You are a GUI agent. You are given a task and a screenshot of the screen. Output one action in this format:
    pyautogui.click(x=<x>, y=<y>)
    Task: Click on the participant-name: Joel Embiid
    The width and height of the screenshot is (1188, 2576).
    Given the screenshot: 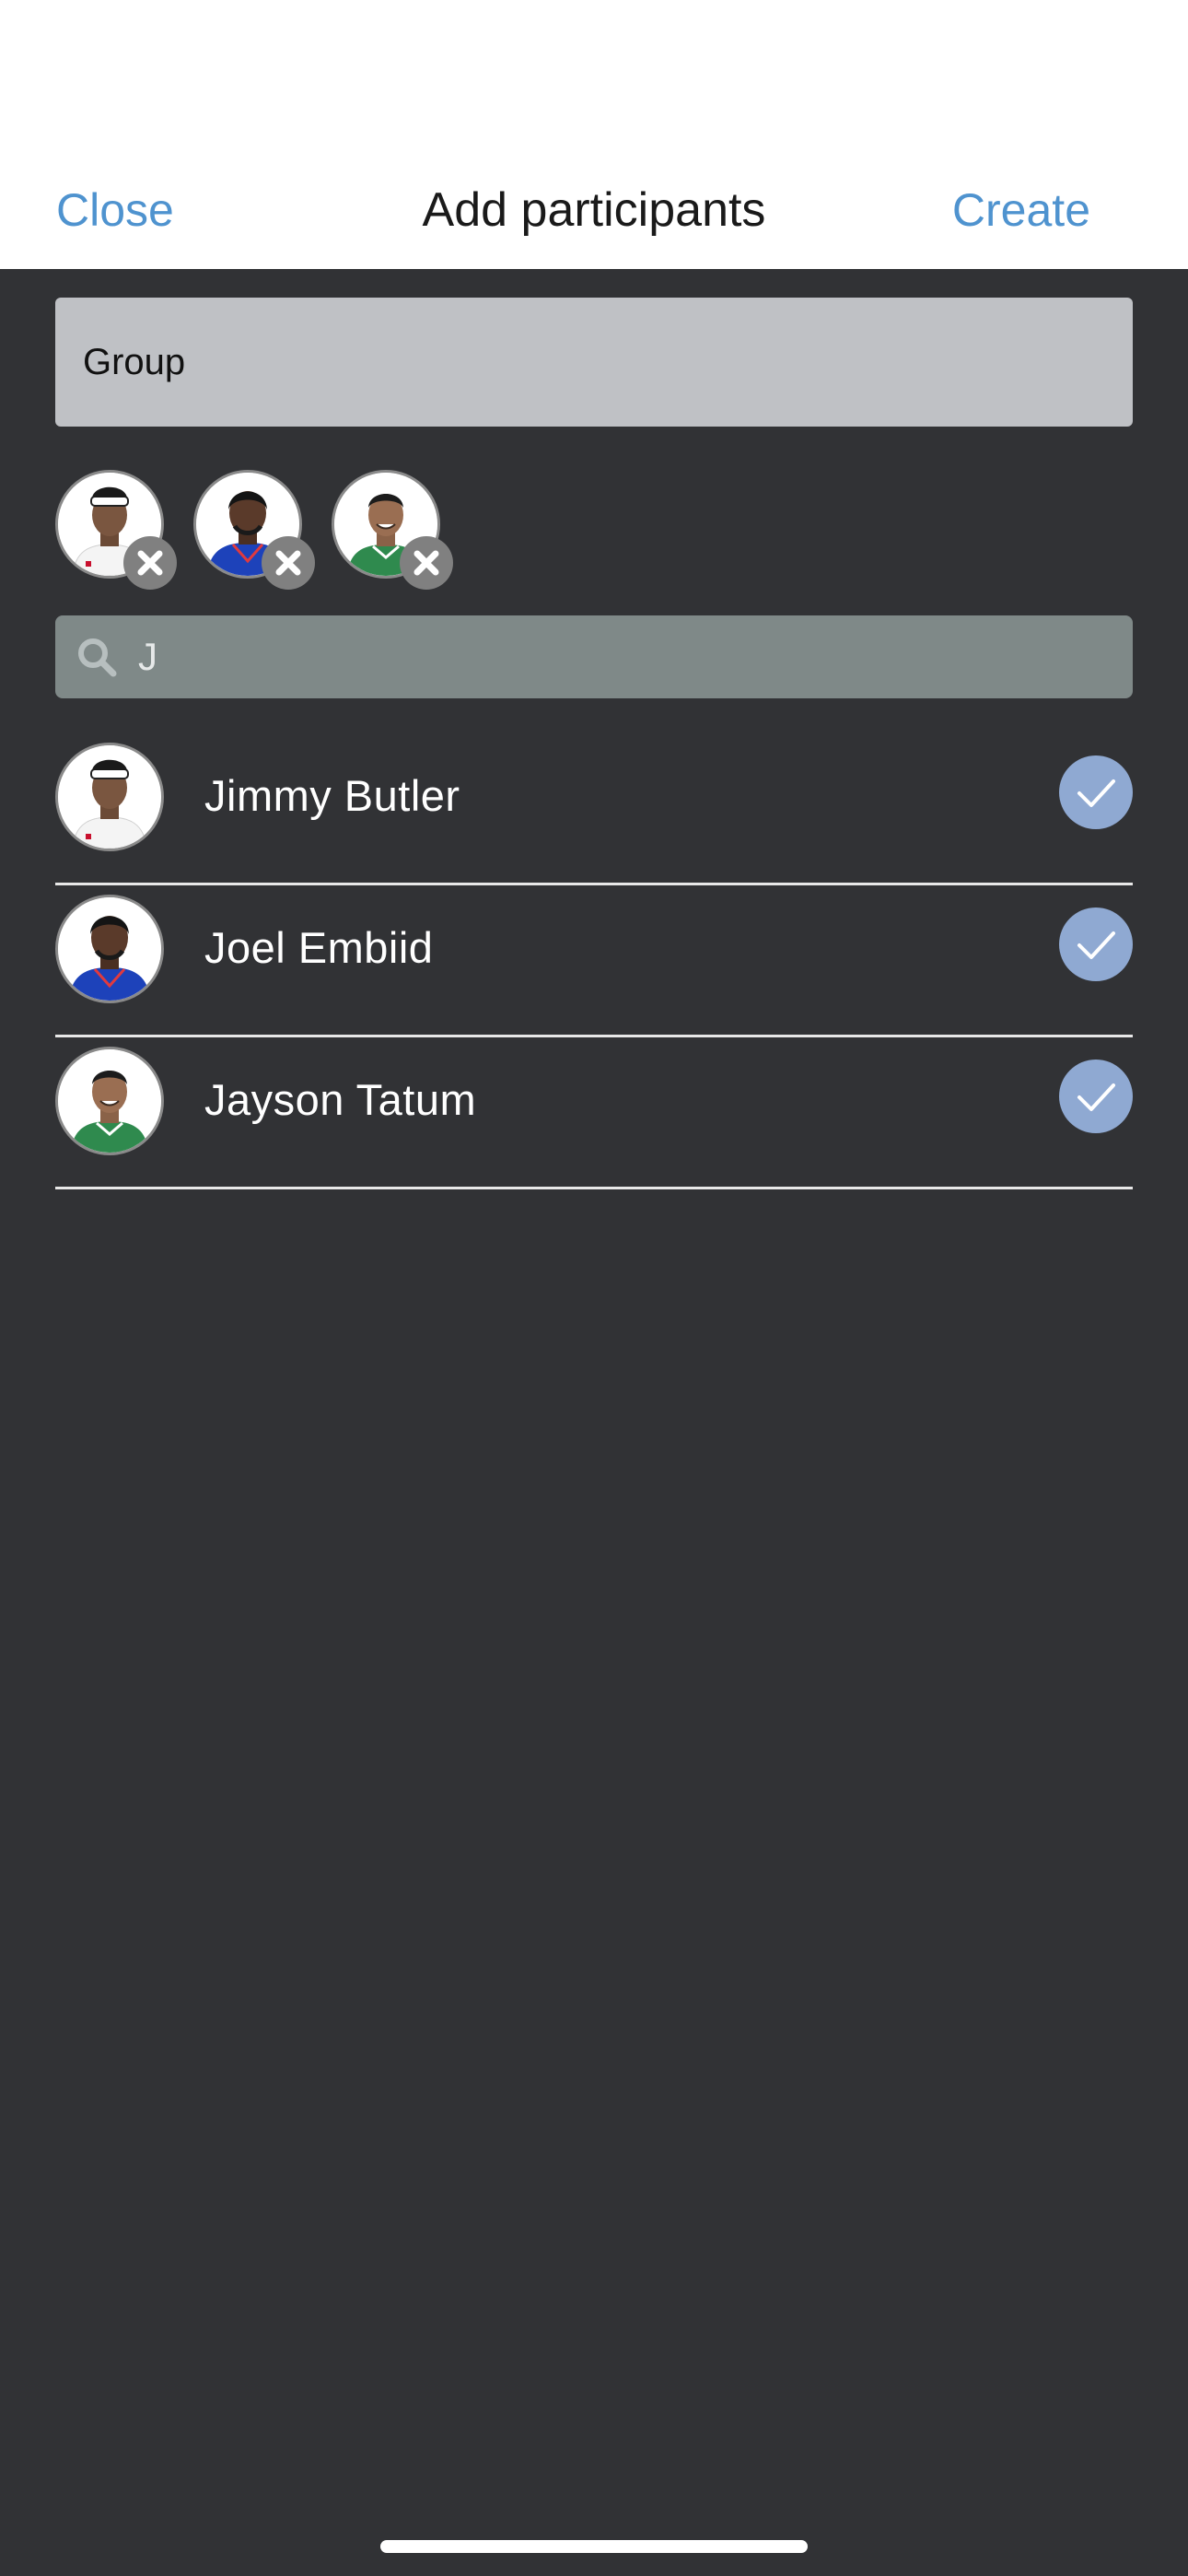 What is the action you would take?
    pyautogui.click(x=319, y=947)
    